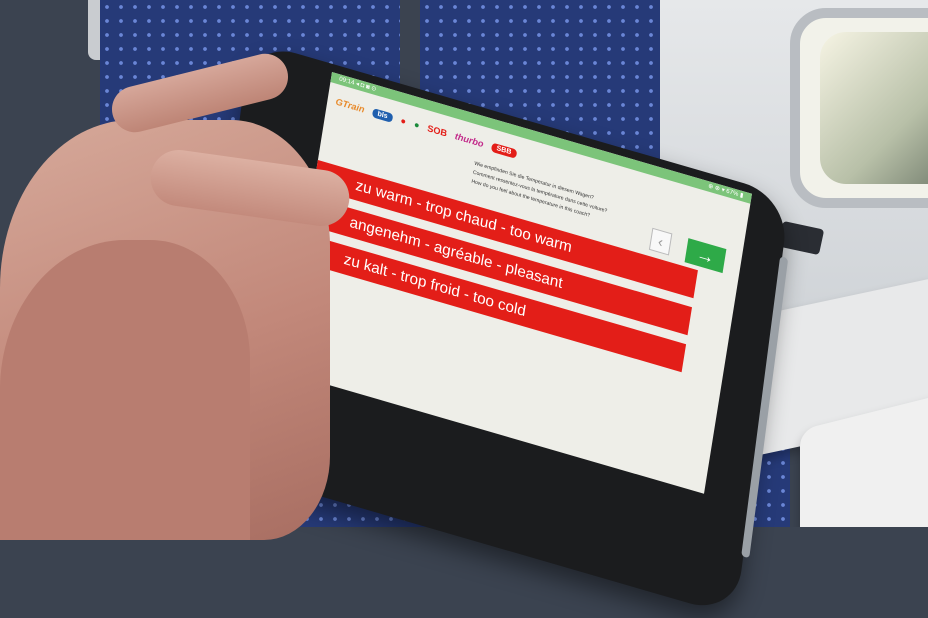 This screenshot has height=618, width=928. What do you see at coordinates (504, 150) in the screenshot?
I see `logo-sbb: SBB` at bounding box center [504, 150].